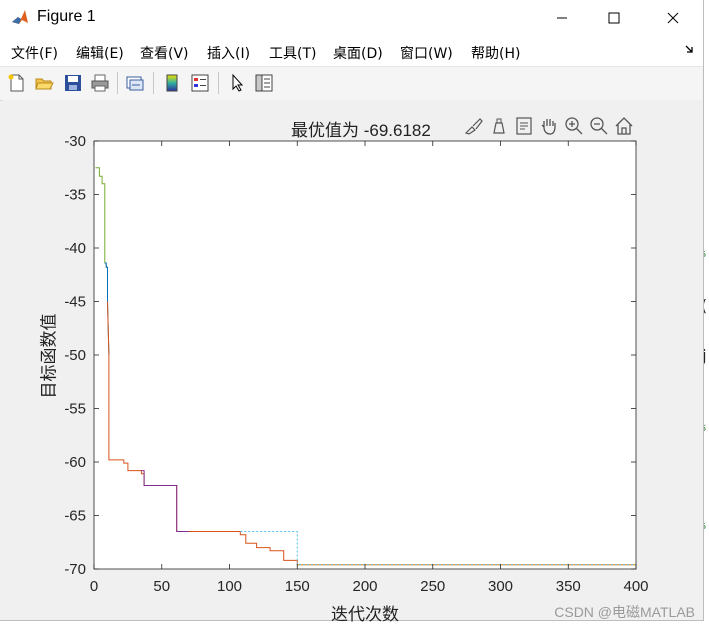  I want to click on y-axis-label: 目标函数值, so click(49, 356).